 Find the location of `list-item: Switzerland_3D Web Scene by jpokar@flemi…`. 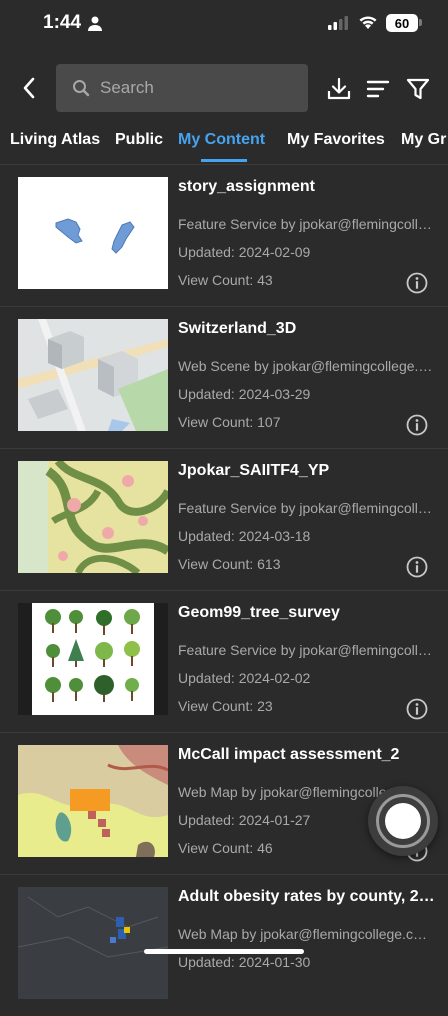

list-item: Switzerland_3D Web Scene by jpokar@flemi… is located at coordinates (224, 377).